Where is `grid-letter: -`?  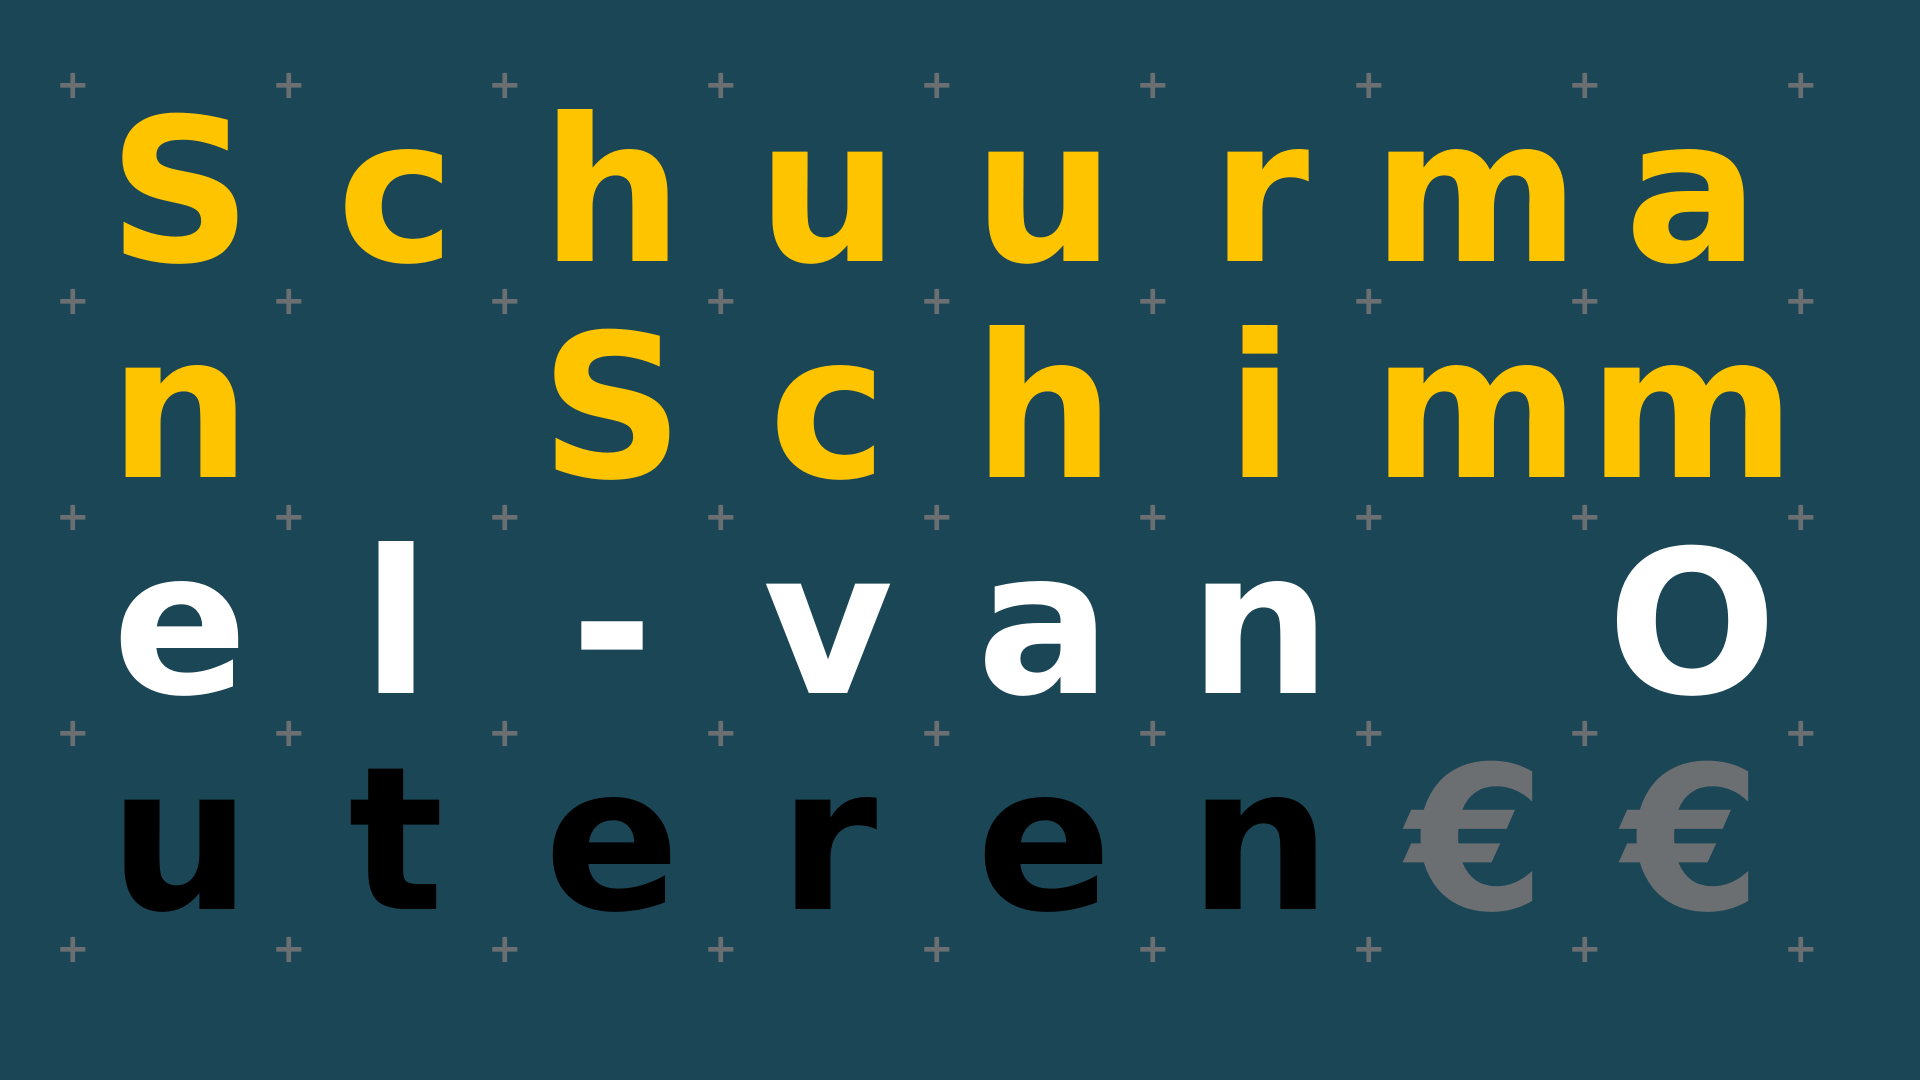 grid-letter: - is located at coordinates (612, 624).